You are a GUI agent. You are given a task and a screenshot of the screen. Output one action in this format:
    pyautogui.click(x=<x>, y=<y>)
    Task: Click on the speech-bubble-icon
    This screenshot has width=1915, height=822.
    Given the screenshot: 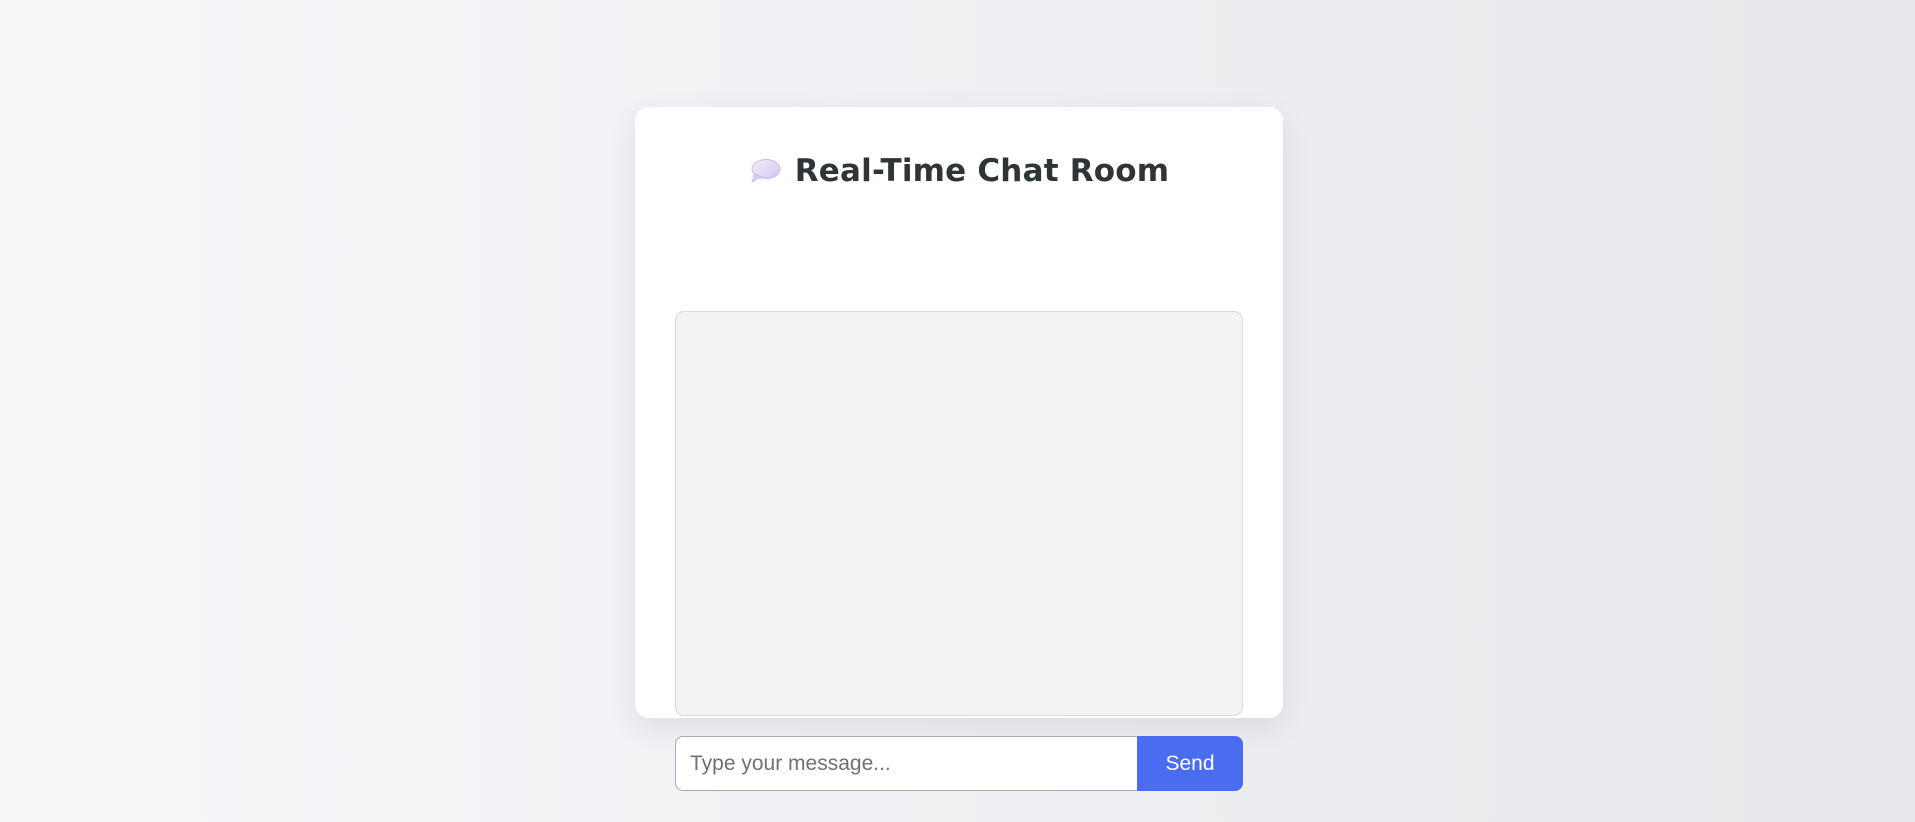 What is the action you would take?
    pyautogui.click(x=765, y=171)
    